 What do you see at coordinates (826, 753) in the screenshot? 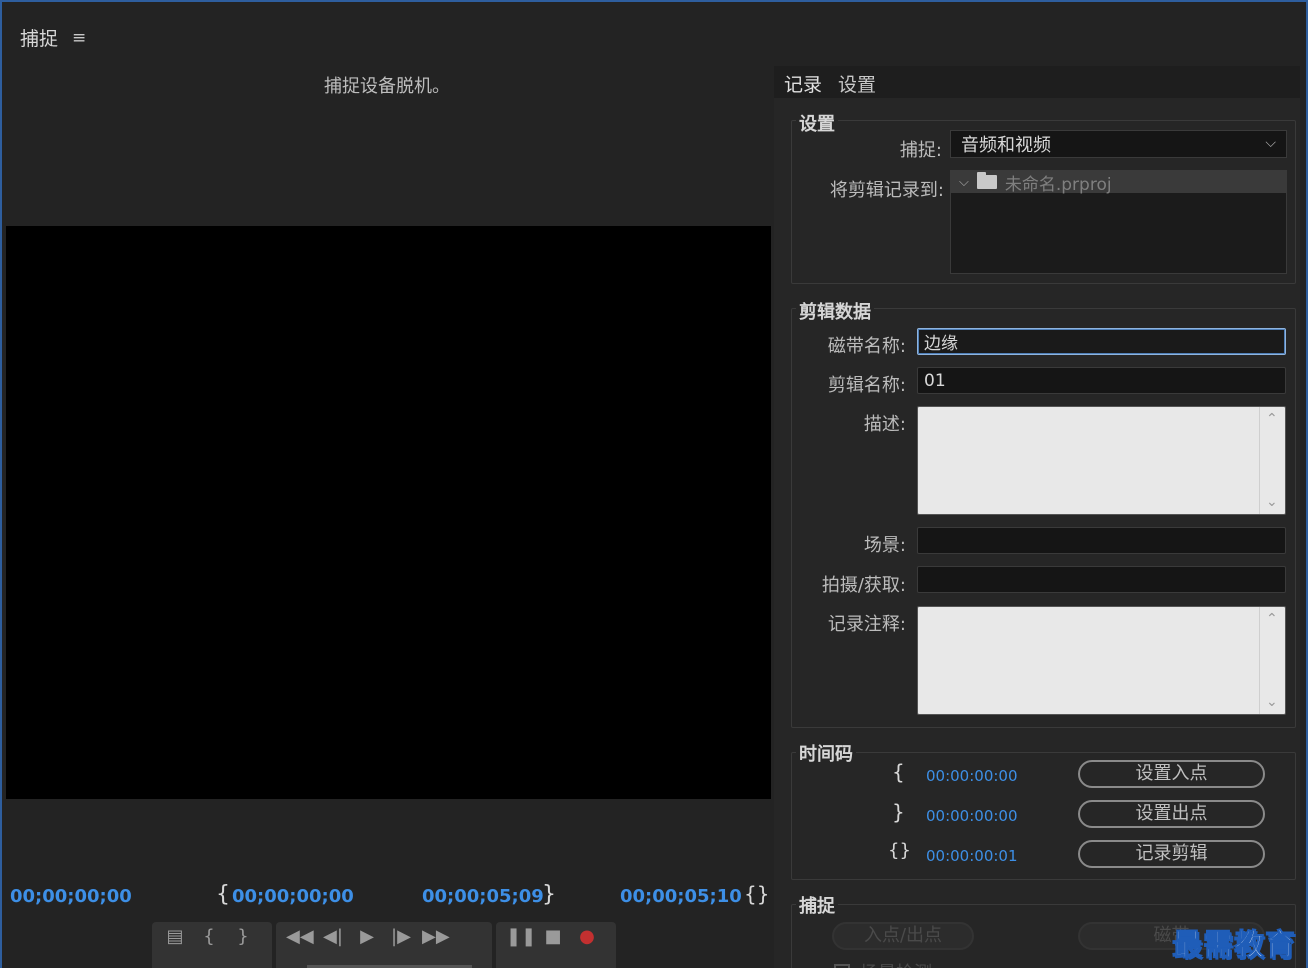
I see `timecode-title: 时间码` at bounding box center [826, 753].